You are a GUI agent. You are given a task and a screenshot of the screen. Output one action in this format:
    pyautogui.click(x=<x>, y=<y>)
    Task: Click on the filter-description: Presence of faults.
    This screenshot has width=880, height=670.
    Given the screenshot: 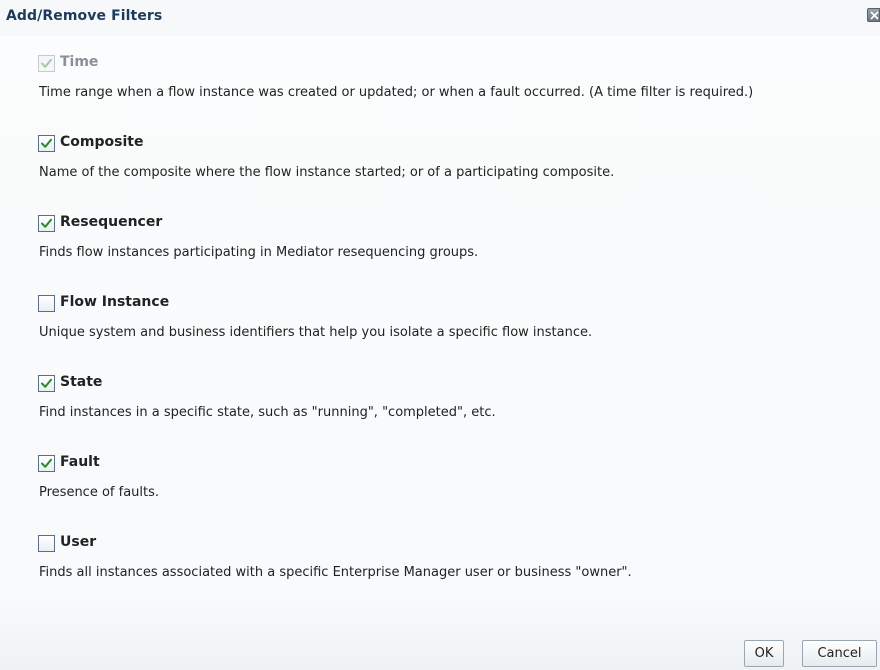 What is the action you would take?
    pyautogui.click(x=99, y=492)
    